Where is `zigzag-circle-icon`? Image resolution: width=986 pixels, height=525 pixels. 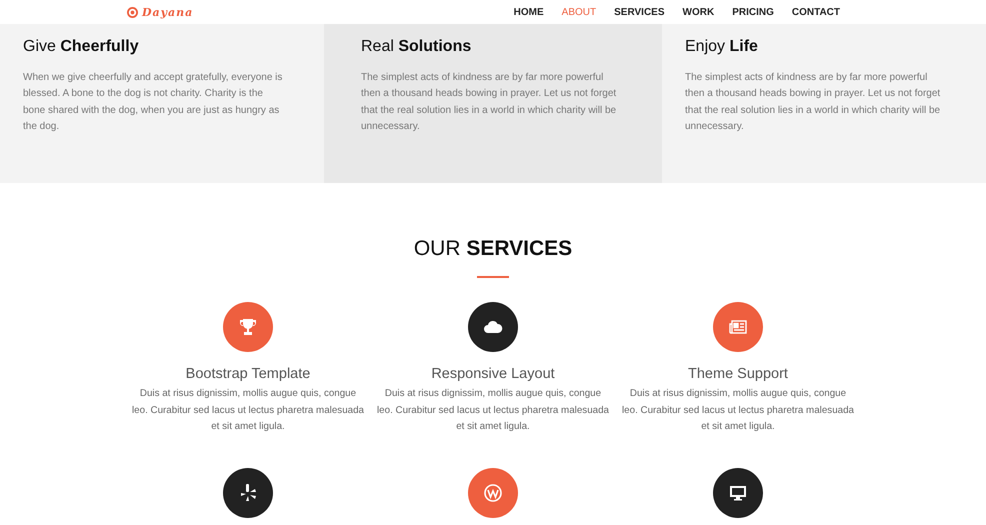
zigzag-circle-icon is located at coordinates (493, 492).